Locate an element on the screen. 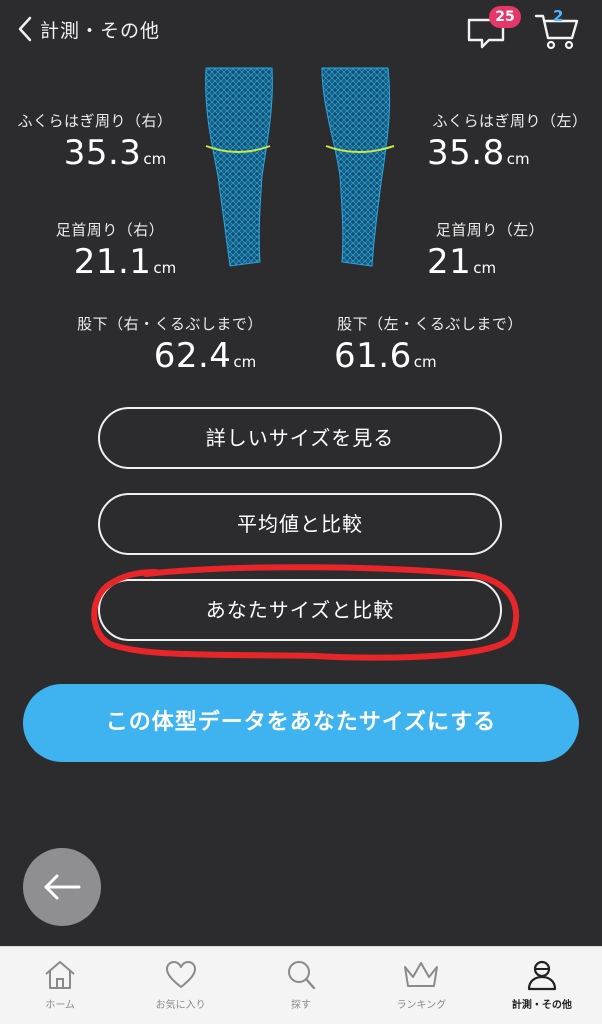 This screenshot has height=1024, width=602. set-as-your-size-button: この体型データをあなたサイズにする is located at coordinates (301, 723).